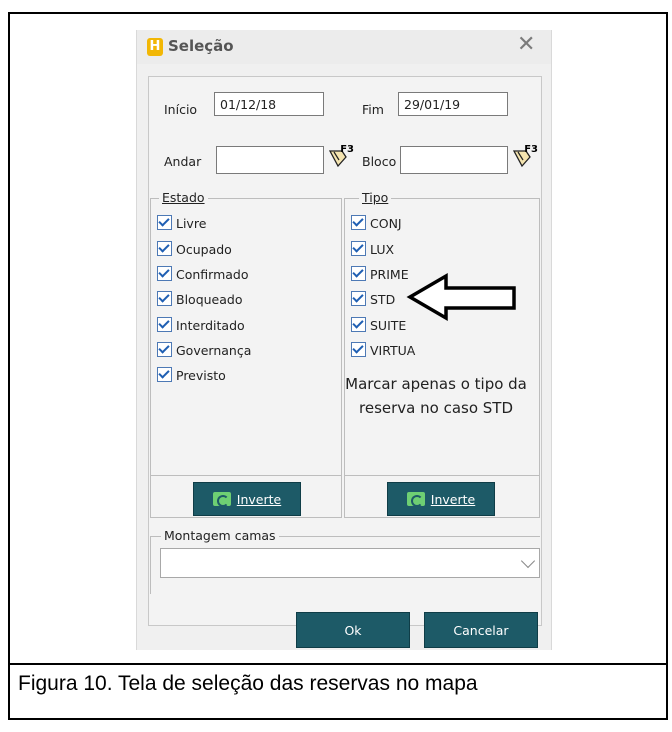 This screenshot has width=672, height=732. I want to click on fim-label: Fim, so click(373, 109).